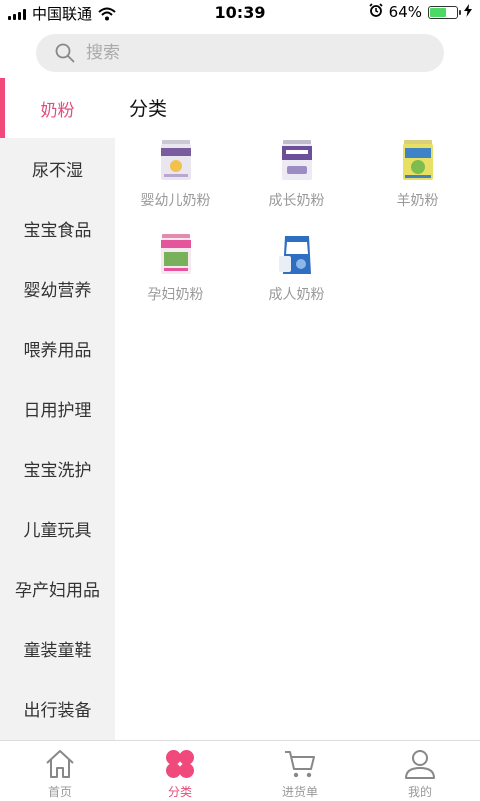  I want to click on content-title: 分类, so click(148, 109).